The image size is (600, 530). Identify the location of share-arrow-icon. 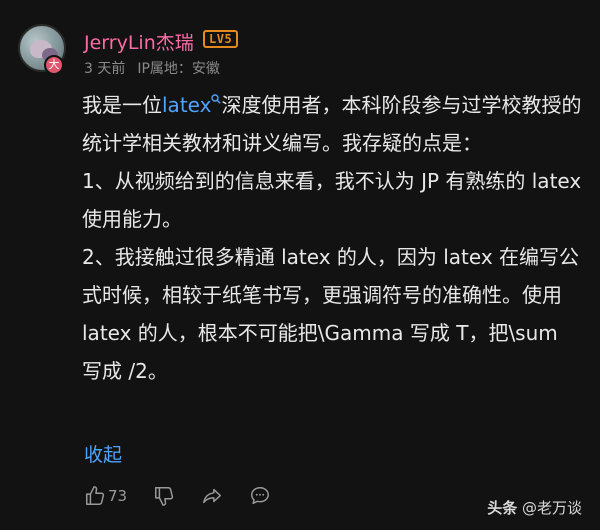
(212, 496).